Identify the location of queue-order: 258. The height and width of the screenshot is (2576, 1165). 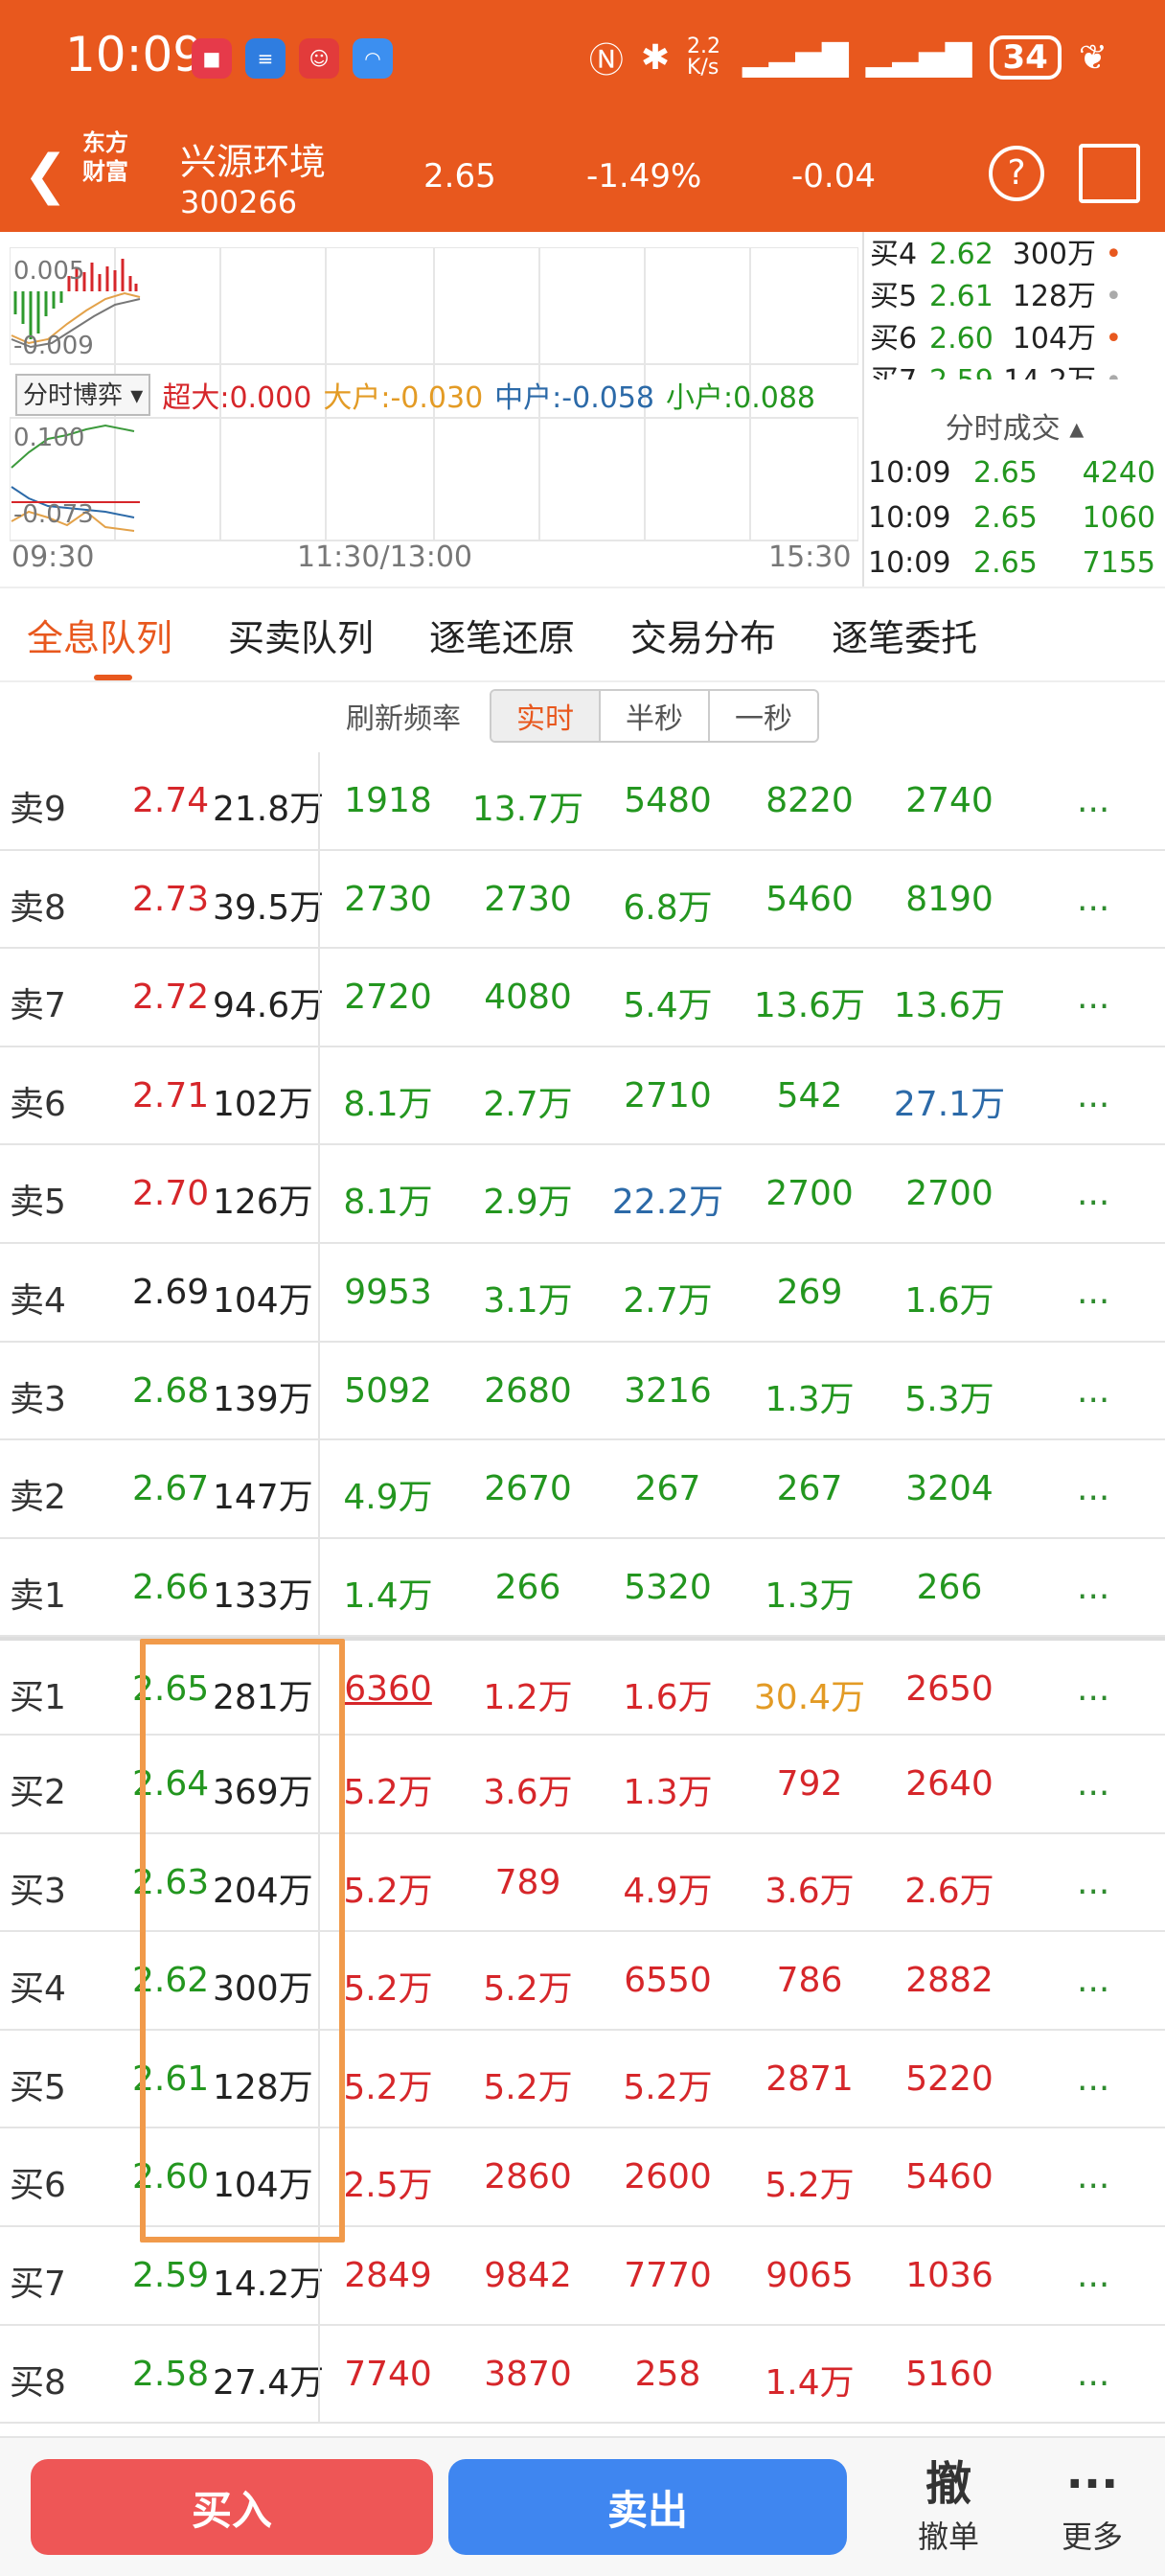
(668, 2374).